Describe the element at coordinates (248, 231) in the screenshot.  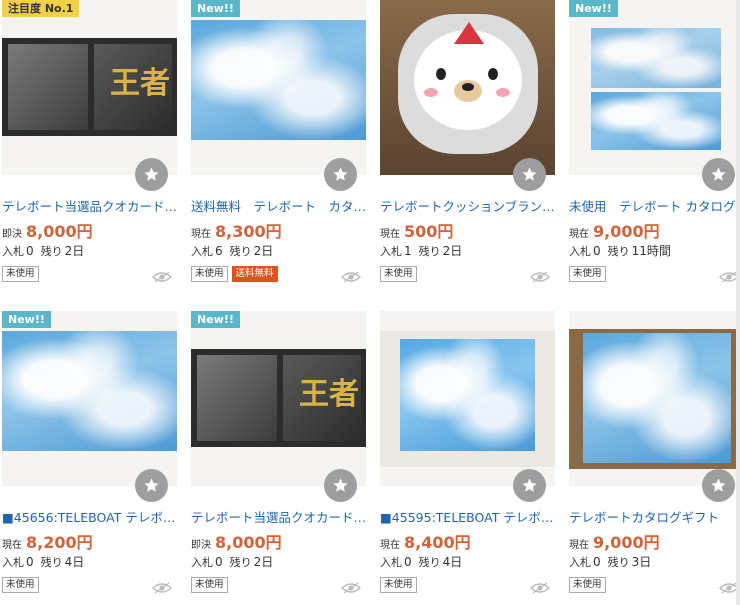
I see `price-value: 8,300円` at that location.